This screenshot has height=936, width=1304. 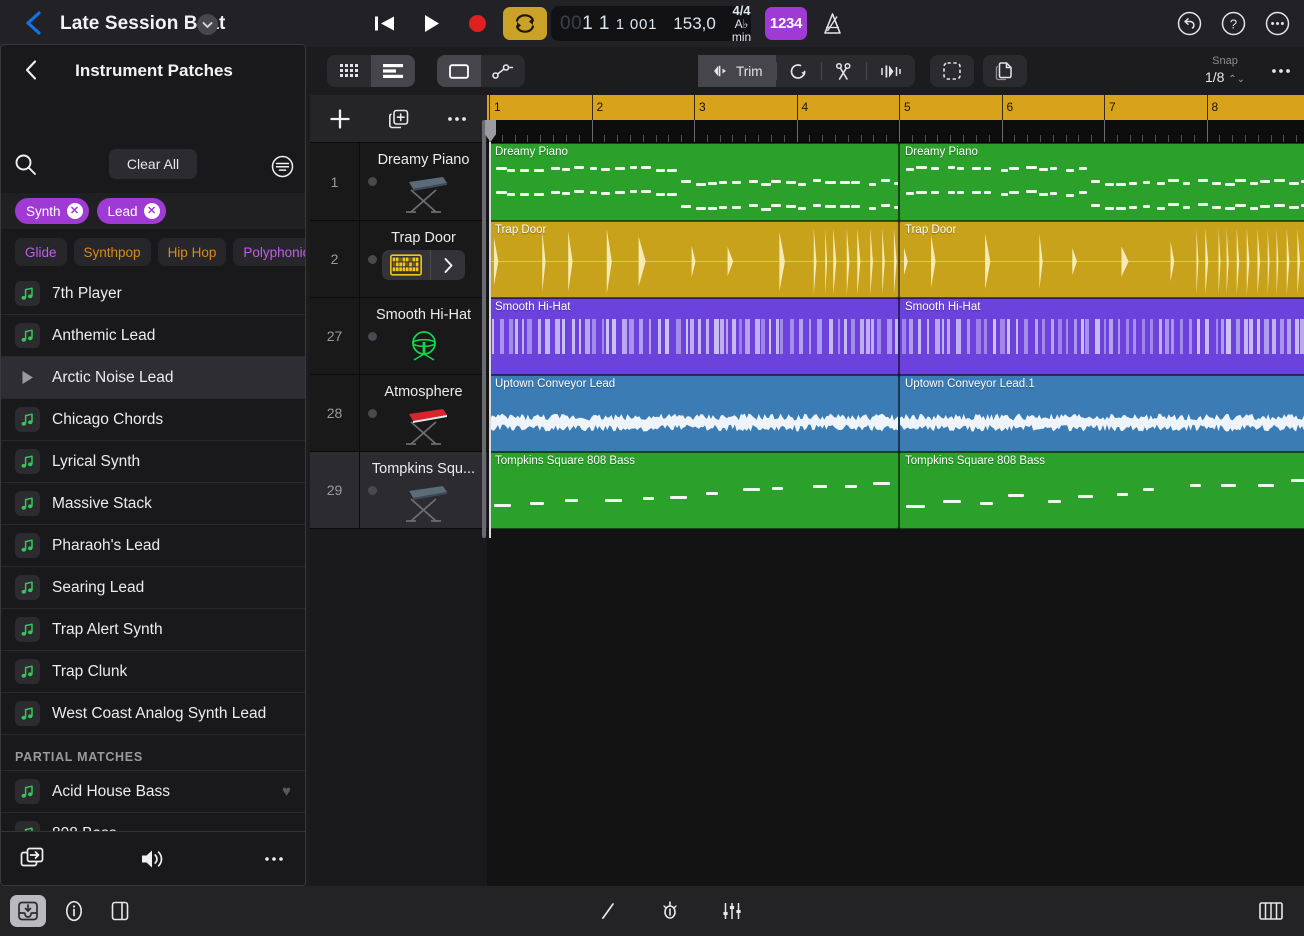 I want to click on timeline-ruler: 1 2 3 4 5 6 7 8, so click(x=895, y=107).